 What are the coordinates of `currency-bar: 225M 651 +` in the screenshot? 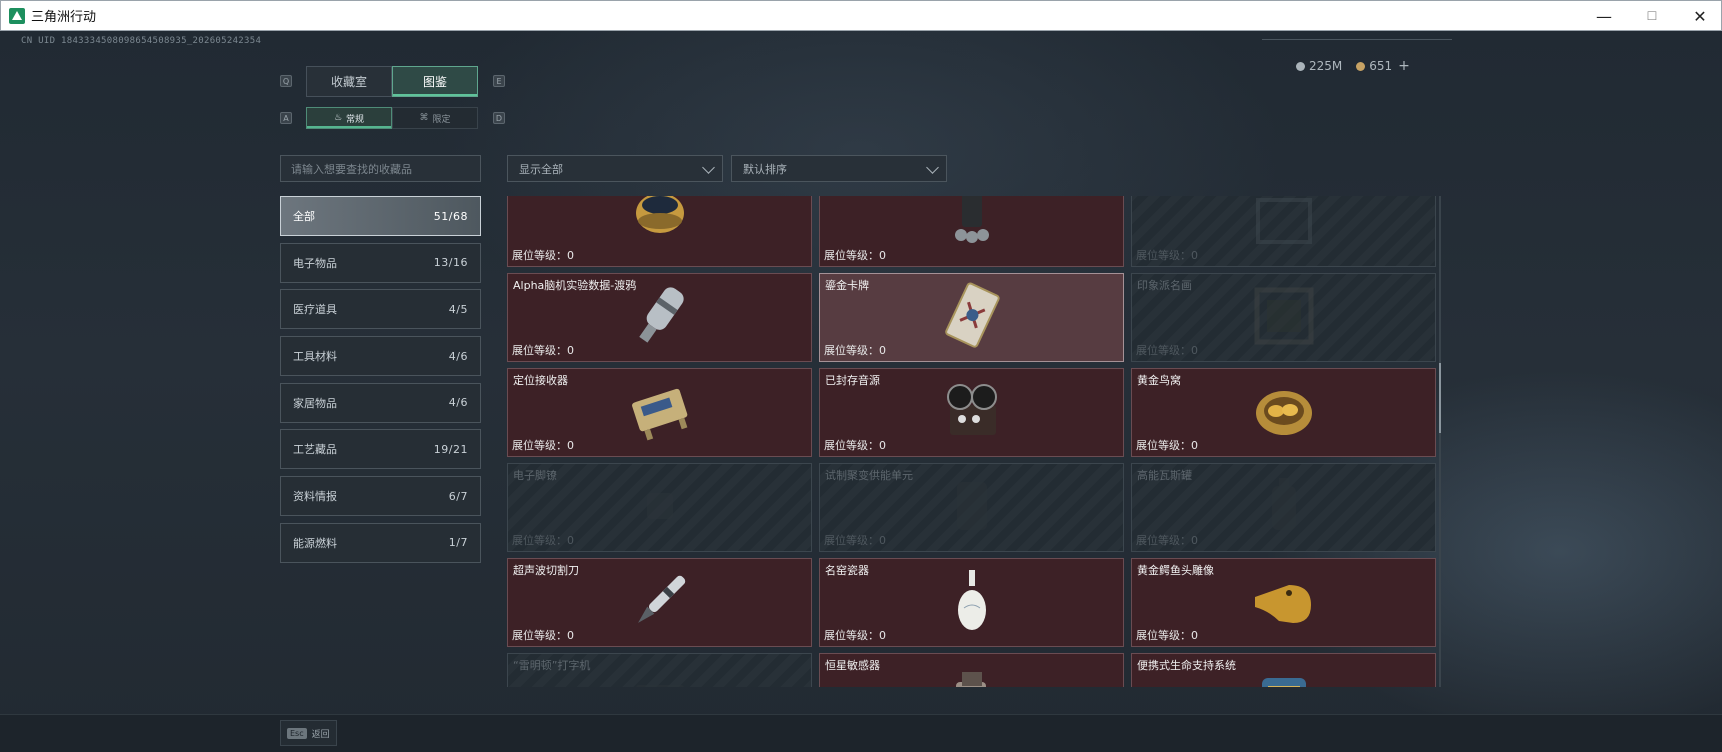 It's located at (1353, 66).